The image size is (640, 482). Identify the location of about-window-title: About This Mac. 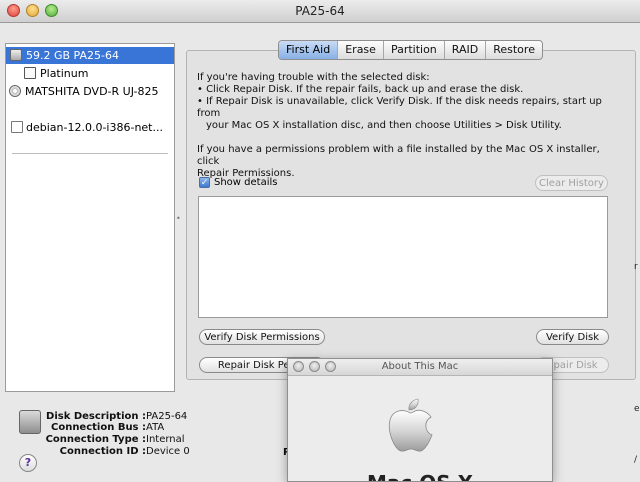
(420, 366).